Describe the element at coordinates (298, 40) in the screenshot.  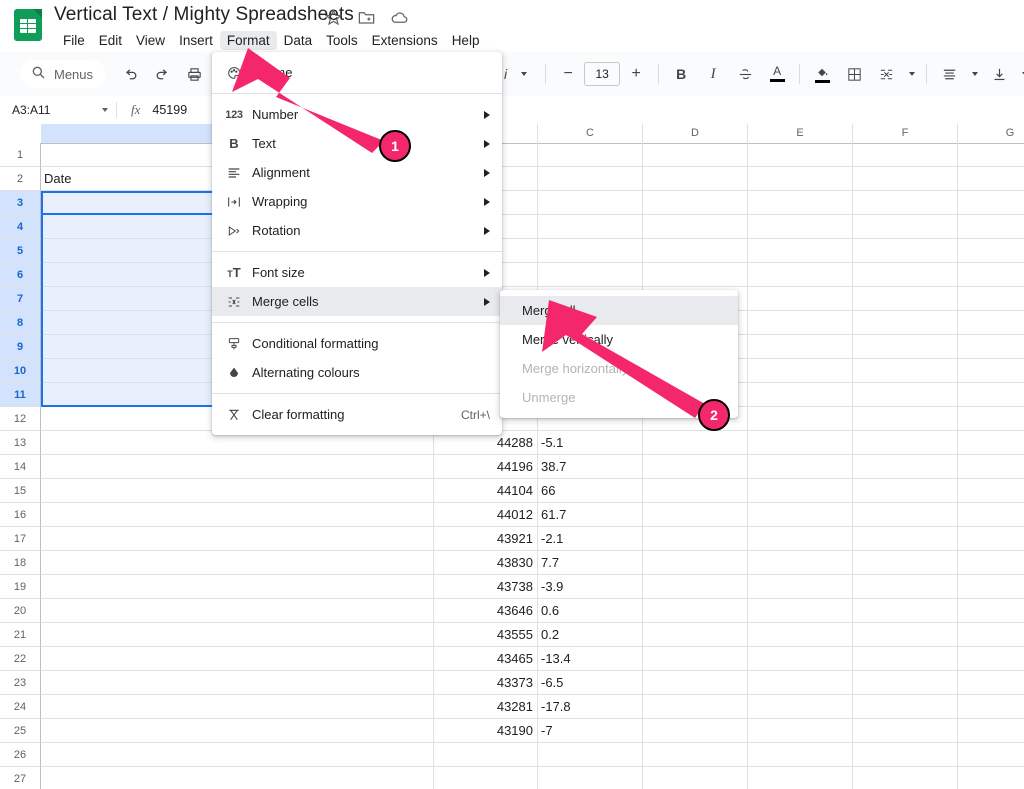
I see `menu-data: Data` at that location.